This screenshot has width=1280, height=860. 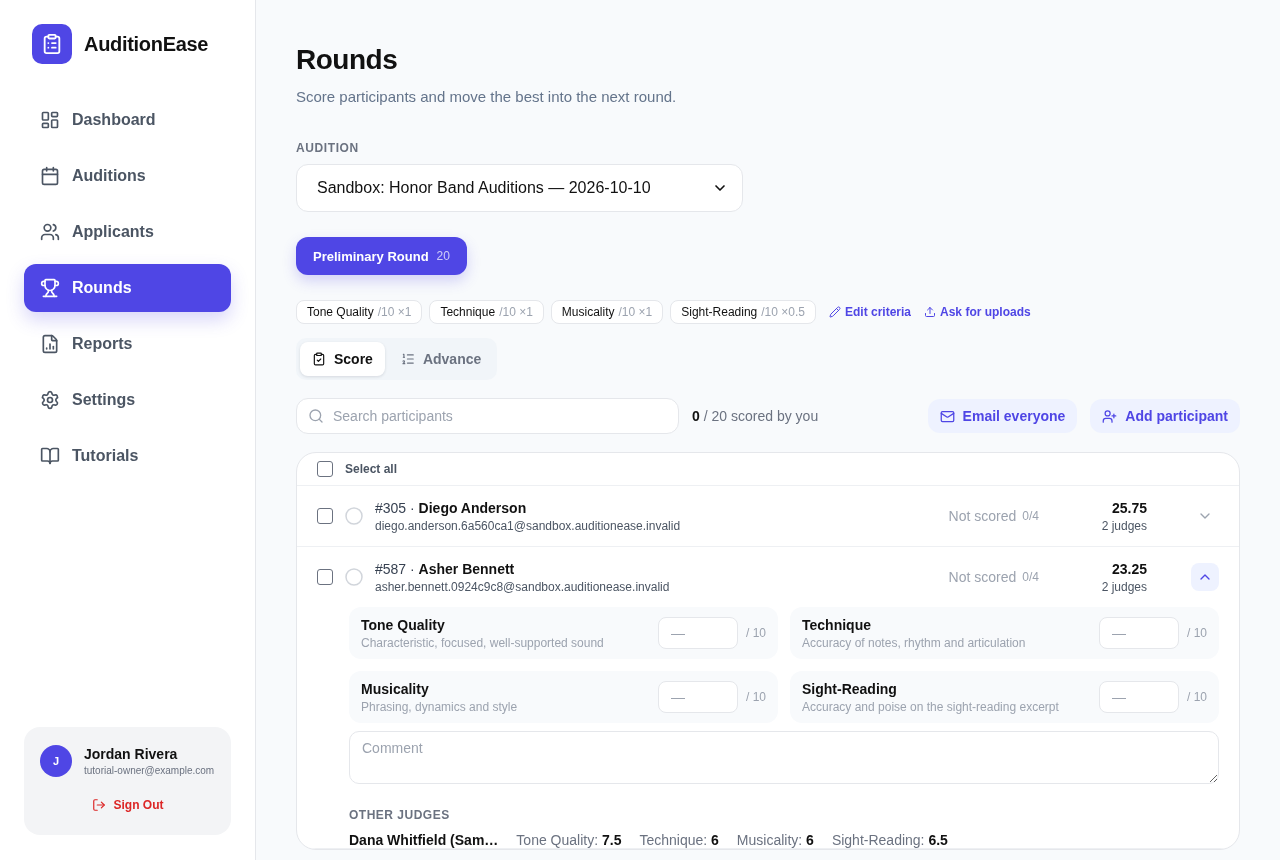 What do you see at coordinates (149, 770) in the screenshot?
I see `user-email: tutorial-owner@example.com` at bounding box center [149, 770].